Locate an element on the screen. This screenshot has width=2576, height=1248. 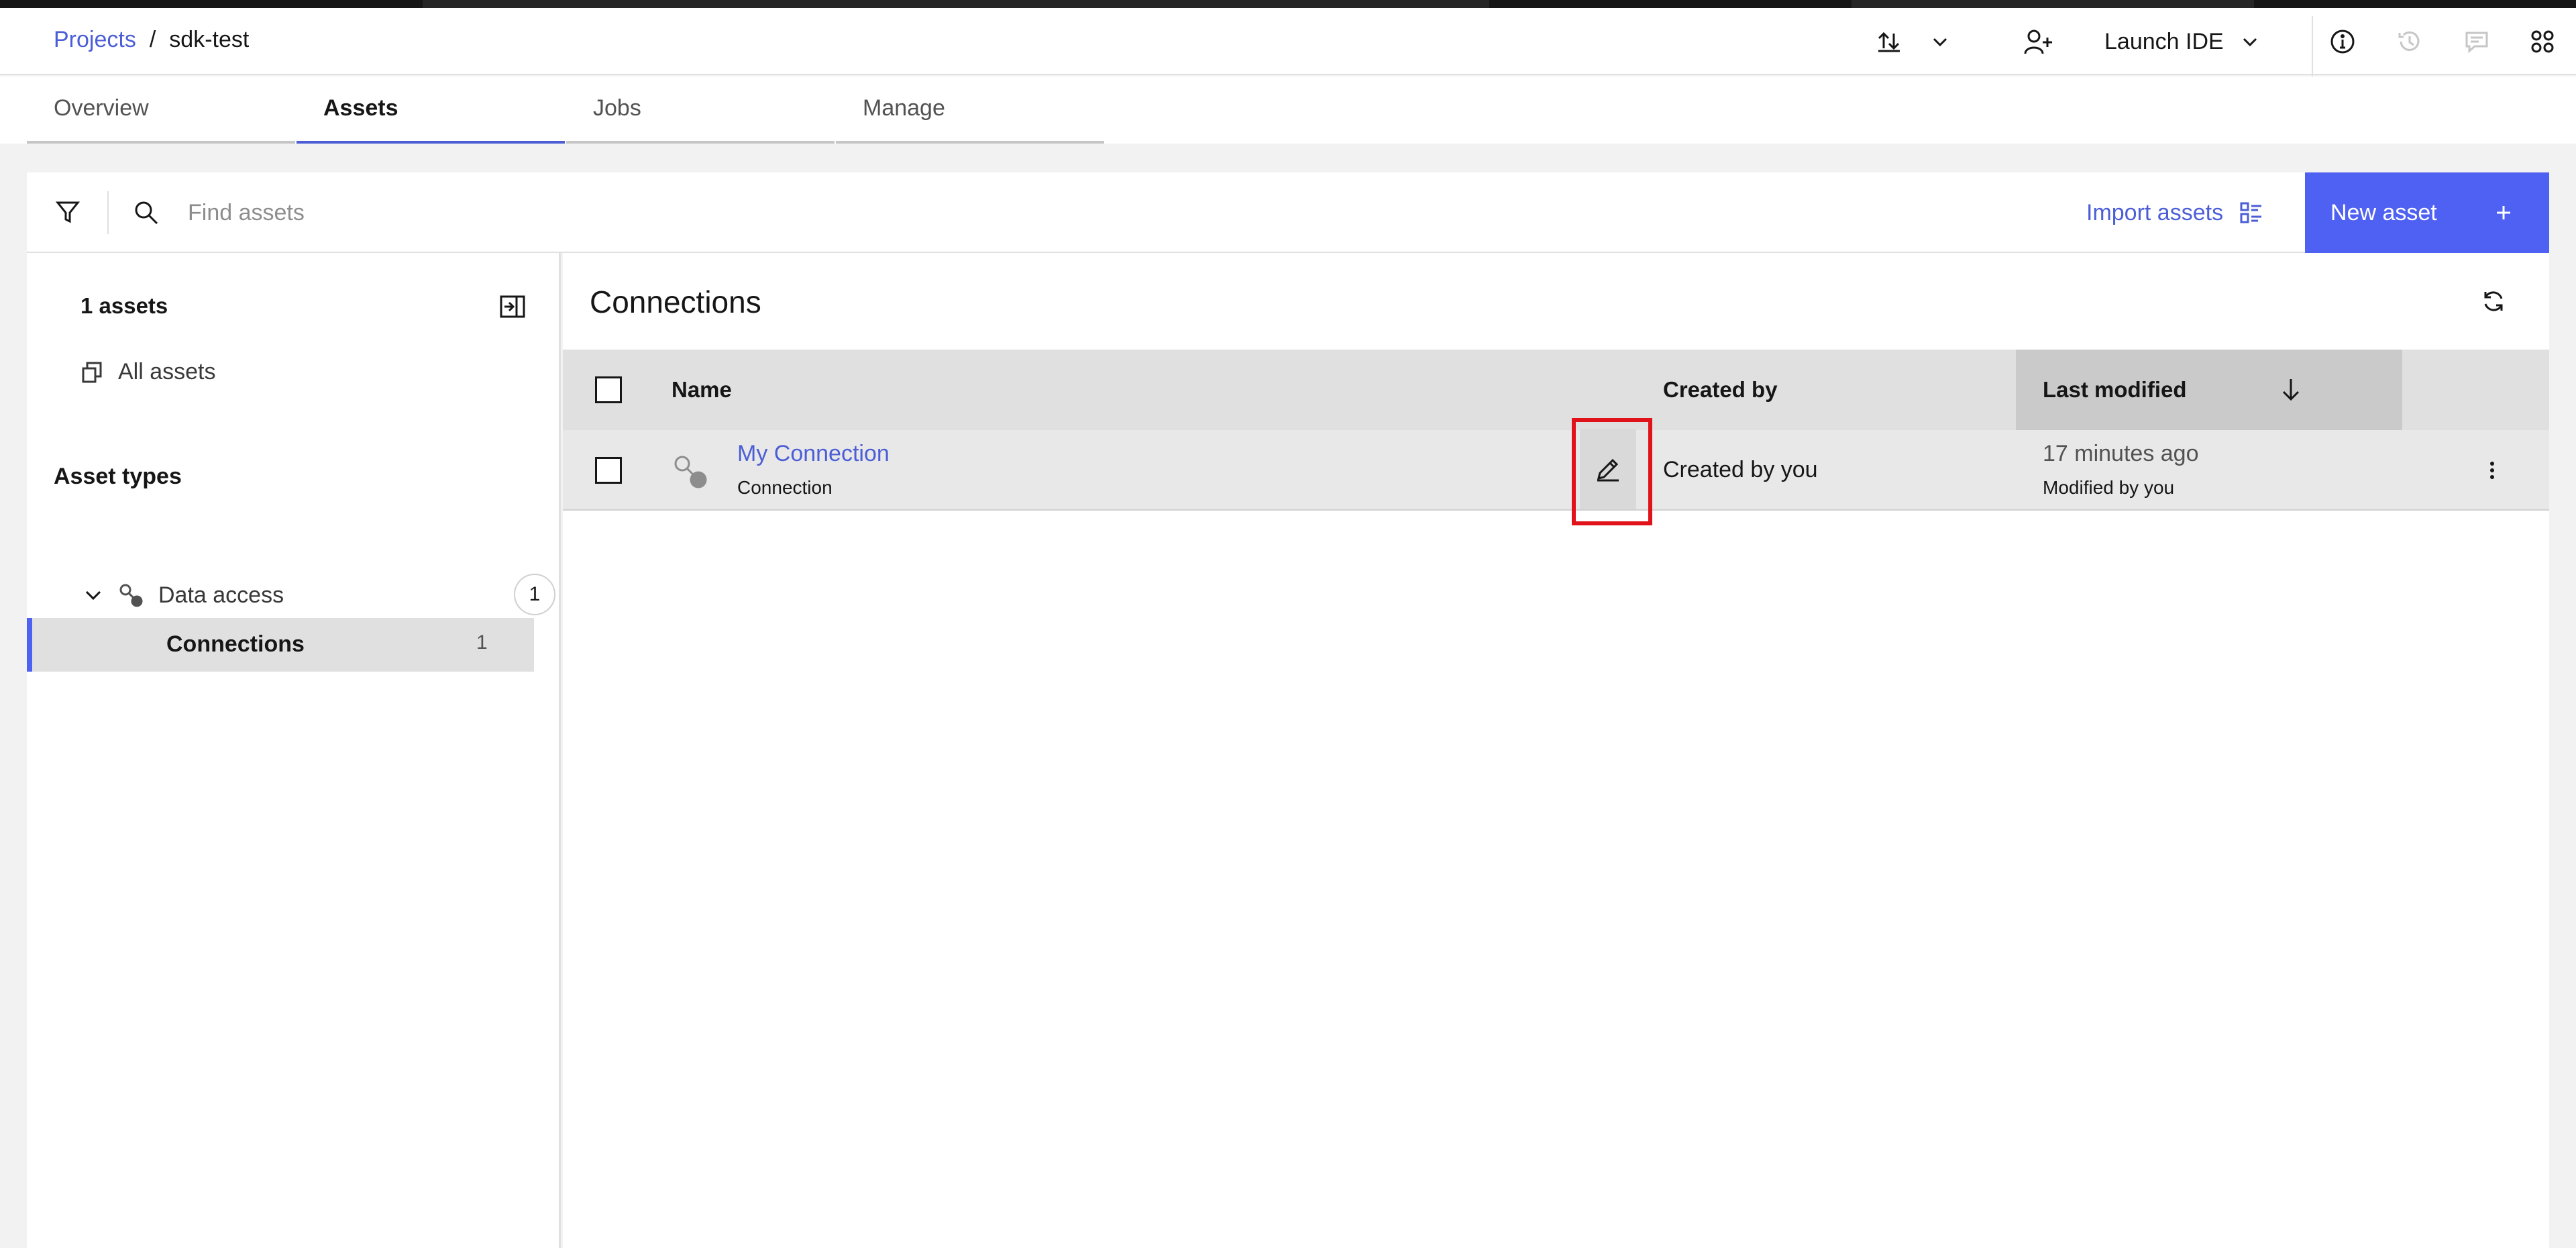
select-all-checkbox is located at coordinates (608, 390).